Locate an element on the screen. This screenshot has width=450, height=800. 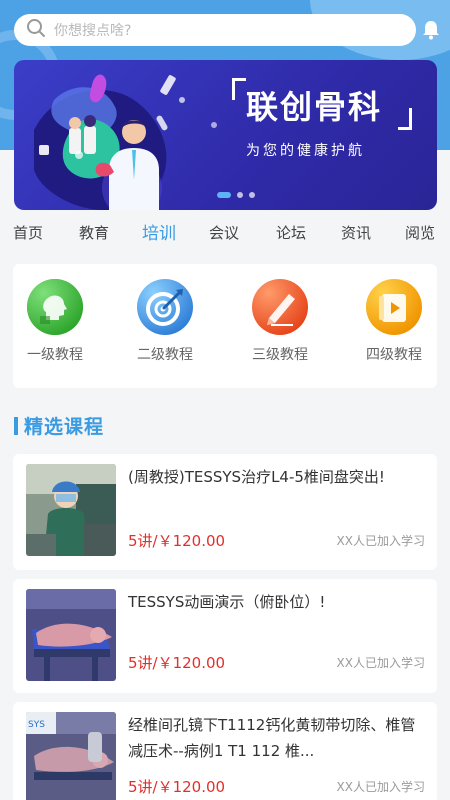
carousel-indicator is located at coordinates (236, 195).